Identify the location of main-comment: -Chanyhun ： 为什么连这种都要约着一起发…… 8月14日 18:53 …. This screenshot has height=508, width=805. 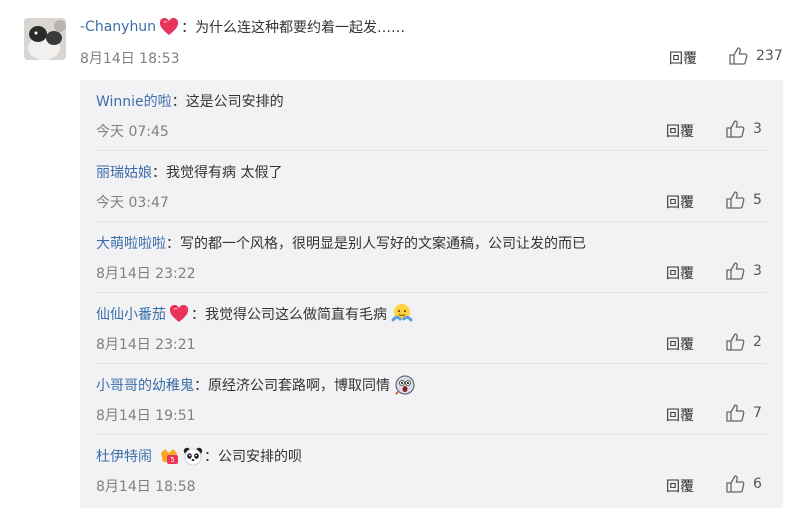
(442, 40).